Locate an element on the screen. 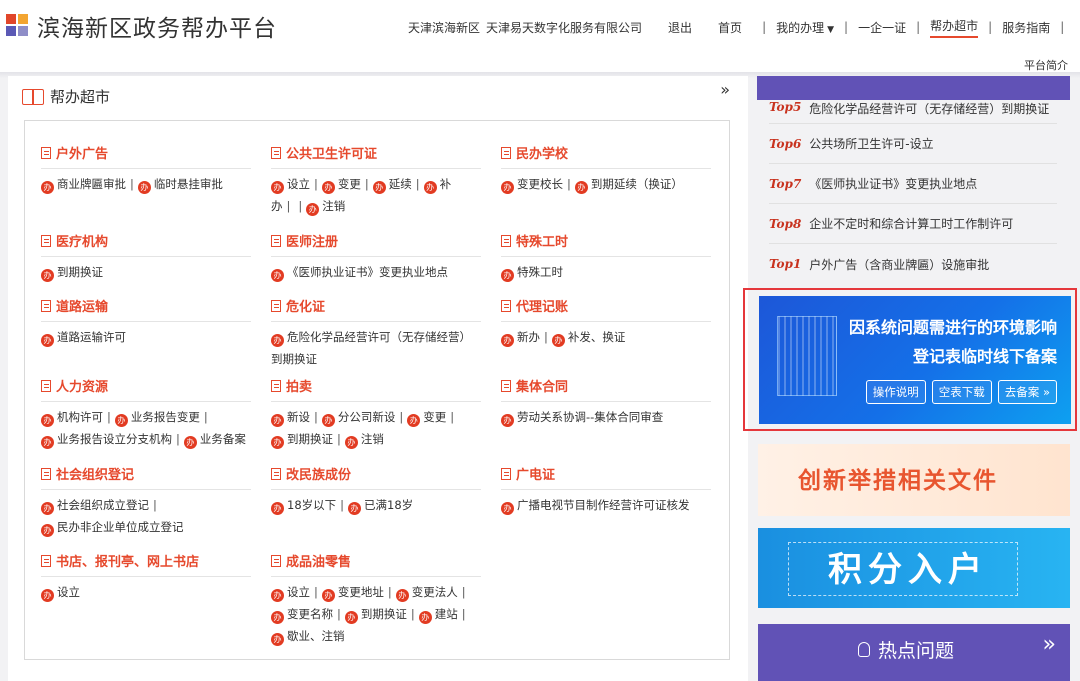 Image resolution: width=1080 pixels, height=681 pixels. service-item: 办已满18岁 is located at coordinates (380, 506).